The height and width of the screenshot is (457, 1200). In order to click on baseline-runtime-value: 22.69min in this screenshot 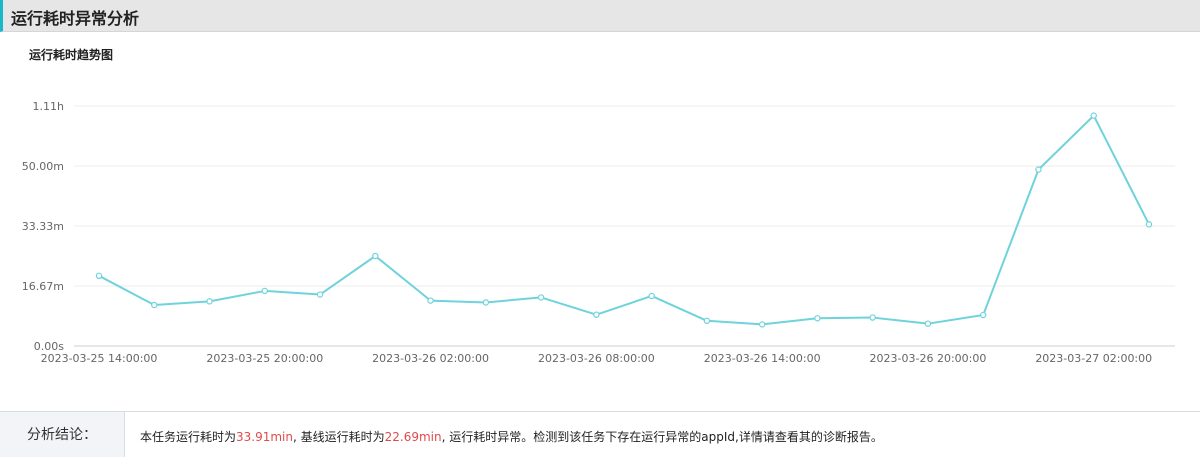, I will do `click(413, 437)`.